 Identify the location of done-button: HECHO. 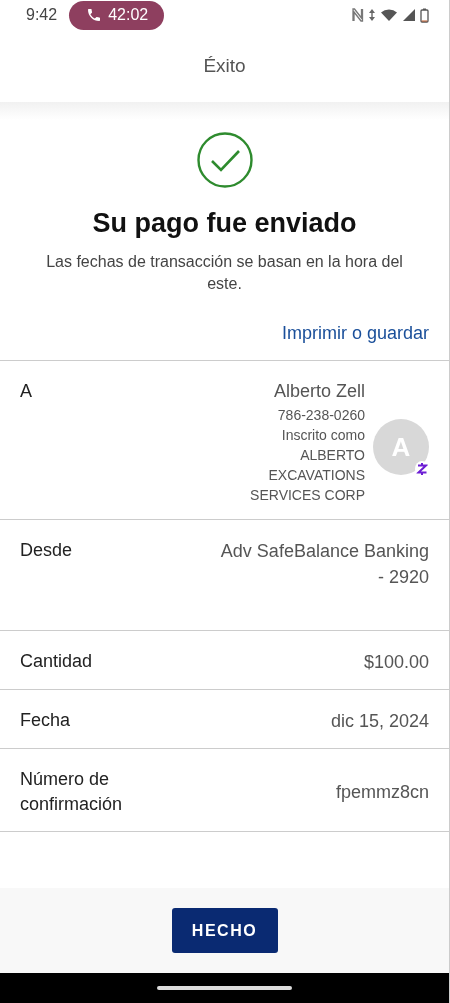
(224, 930).